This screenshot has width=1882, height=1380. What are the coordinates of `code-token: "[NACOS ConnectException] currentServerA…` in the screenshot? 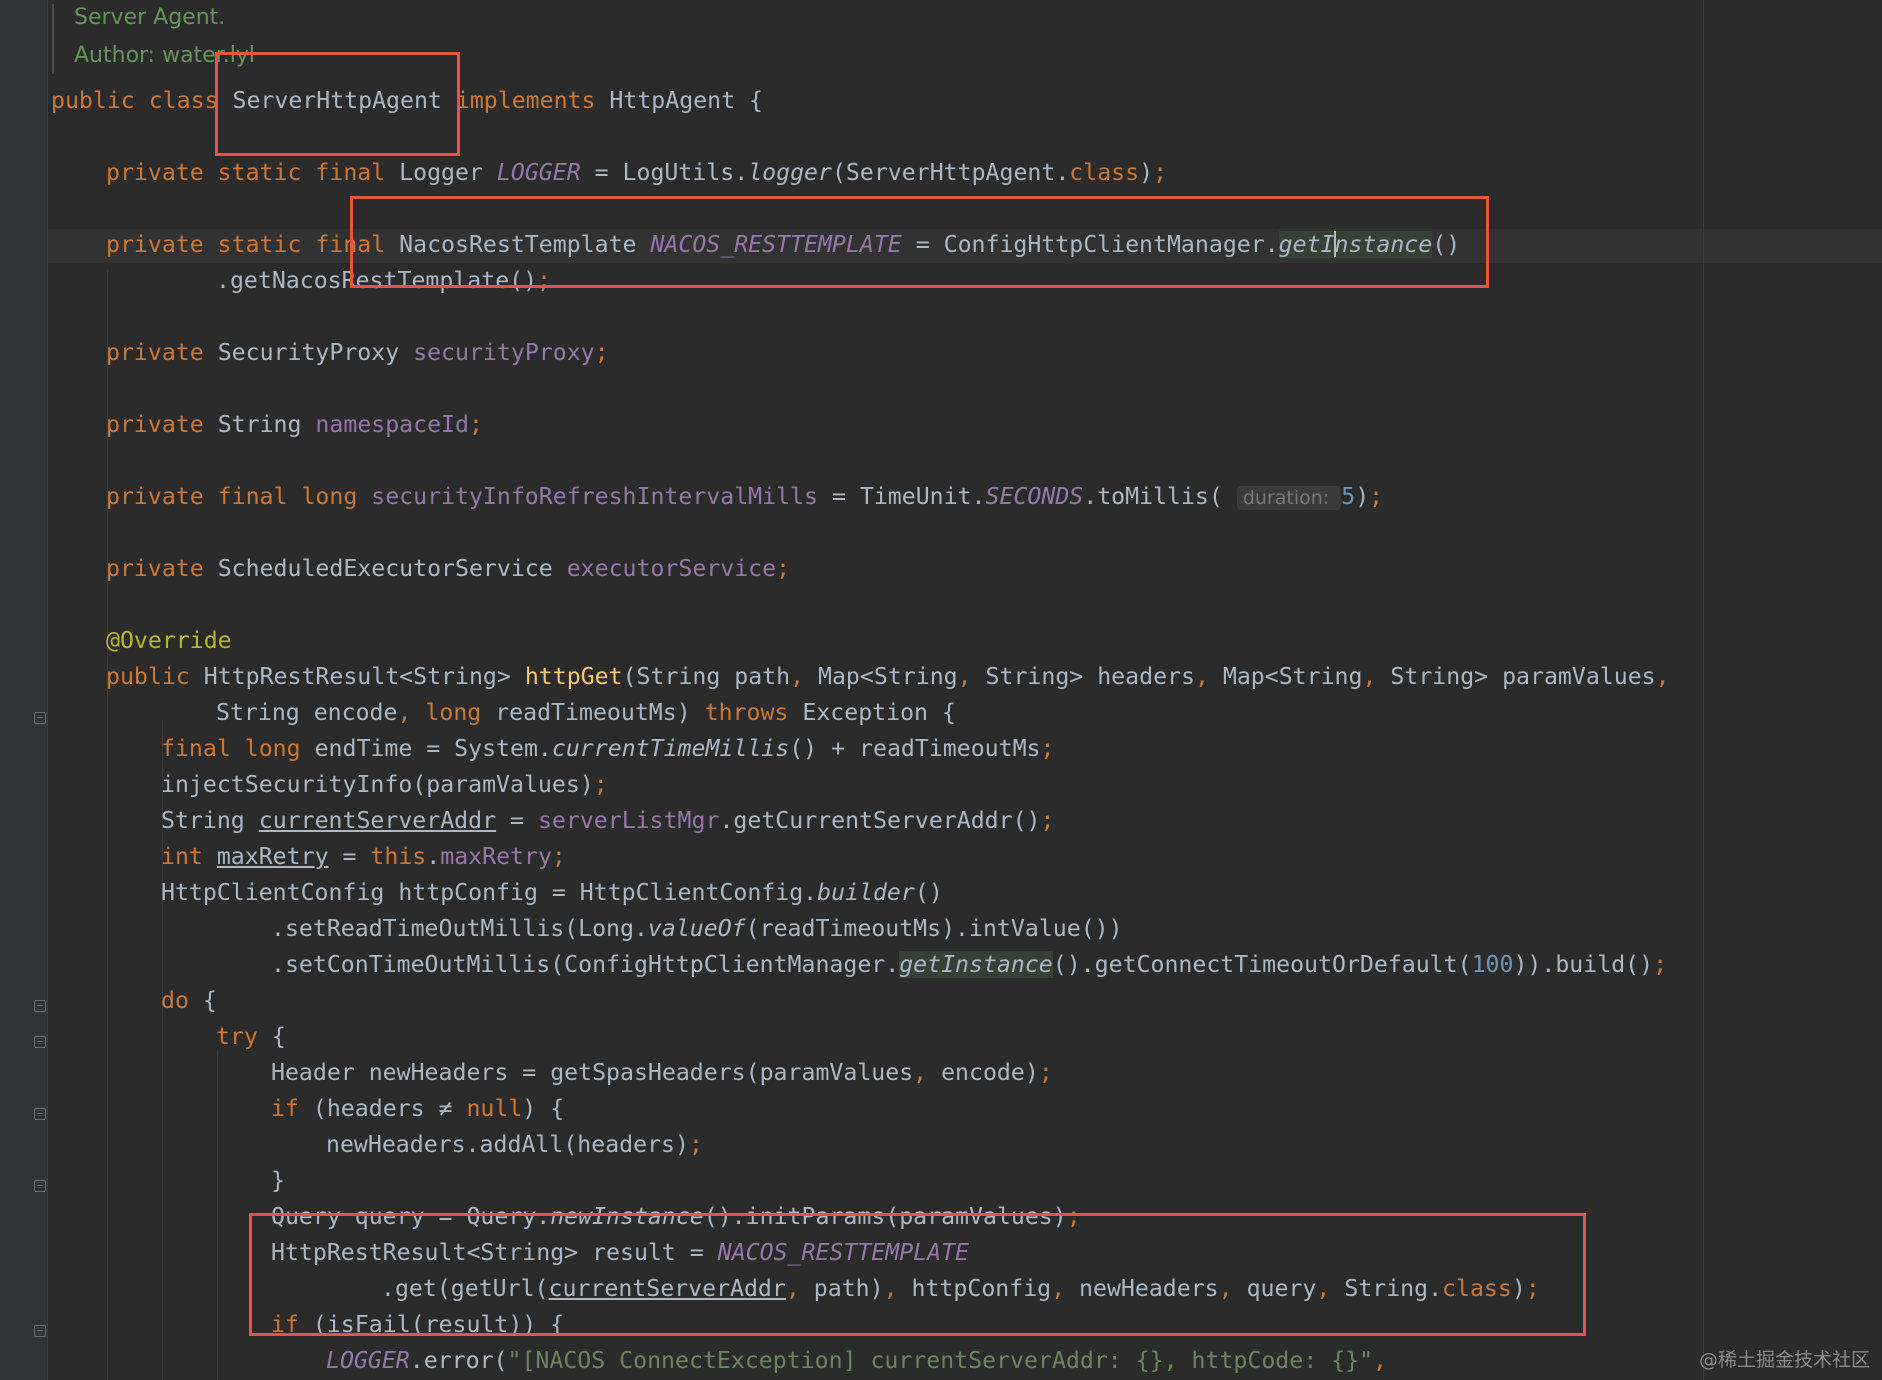 It's located at (940, 1360).